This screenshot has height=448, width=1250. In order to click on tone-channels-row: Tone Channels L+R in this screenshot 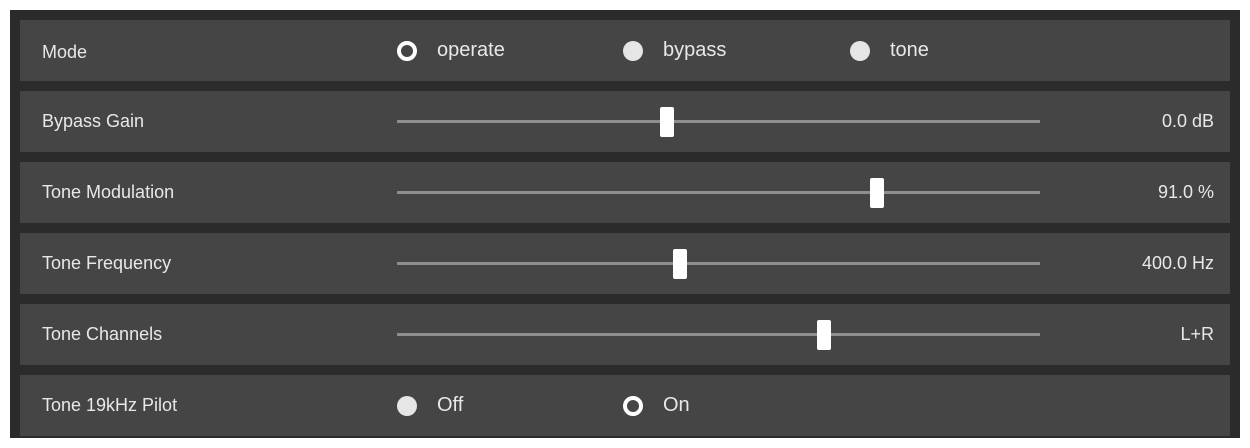, I will do `click(625, 334)`.